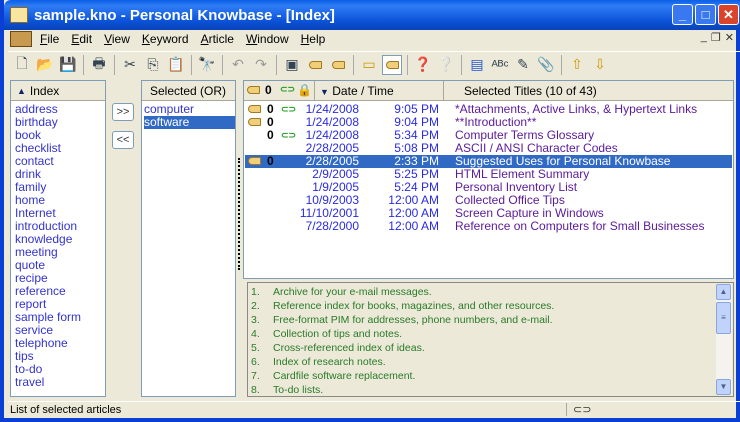 This screenshot has width=740, height=422. Describe the element at coordinates (349, 348) in the screenshot. I see `list-text: Cross-referenced index of ideas.` at that location.